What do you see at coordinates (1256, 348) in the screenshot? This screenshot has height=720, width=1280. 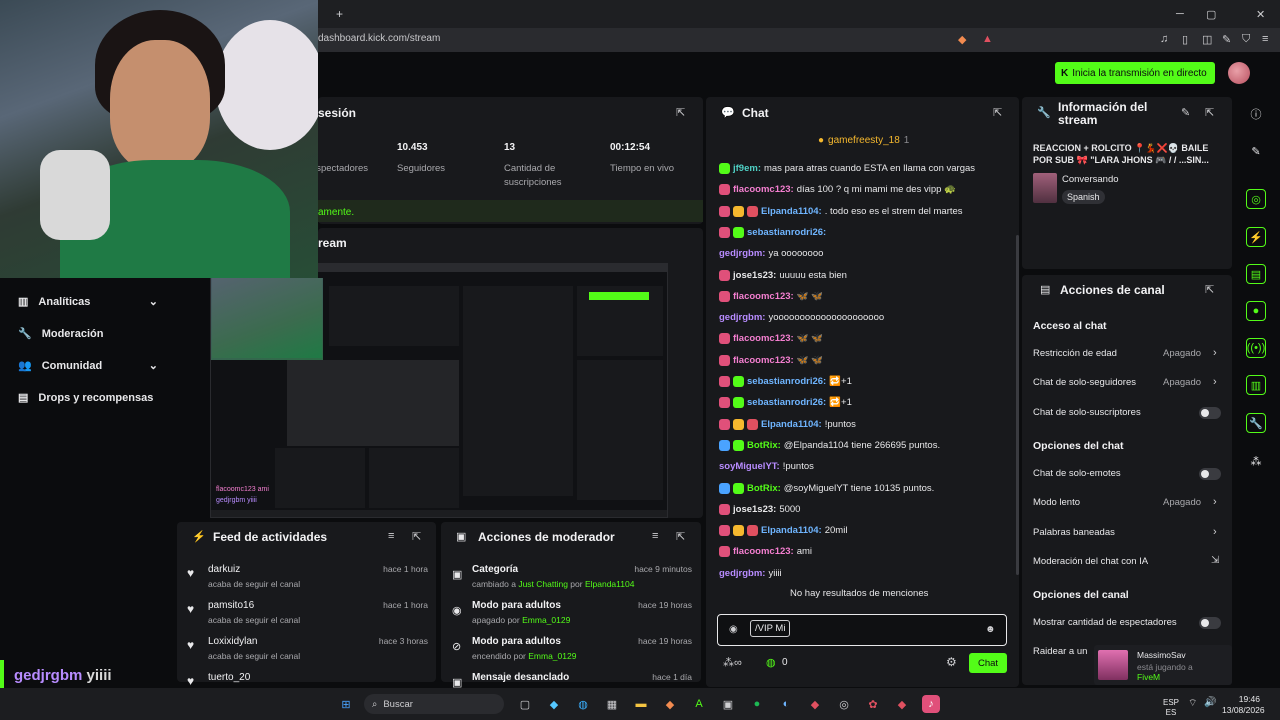 I see `broadcast-icon: ((•))` at bounding box center [1256, 348].